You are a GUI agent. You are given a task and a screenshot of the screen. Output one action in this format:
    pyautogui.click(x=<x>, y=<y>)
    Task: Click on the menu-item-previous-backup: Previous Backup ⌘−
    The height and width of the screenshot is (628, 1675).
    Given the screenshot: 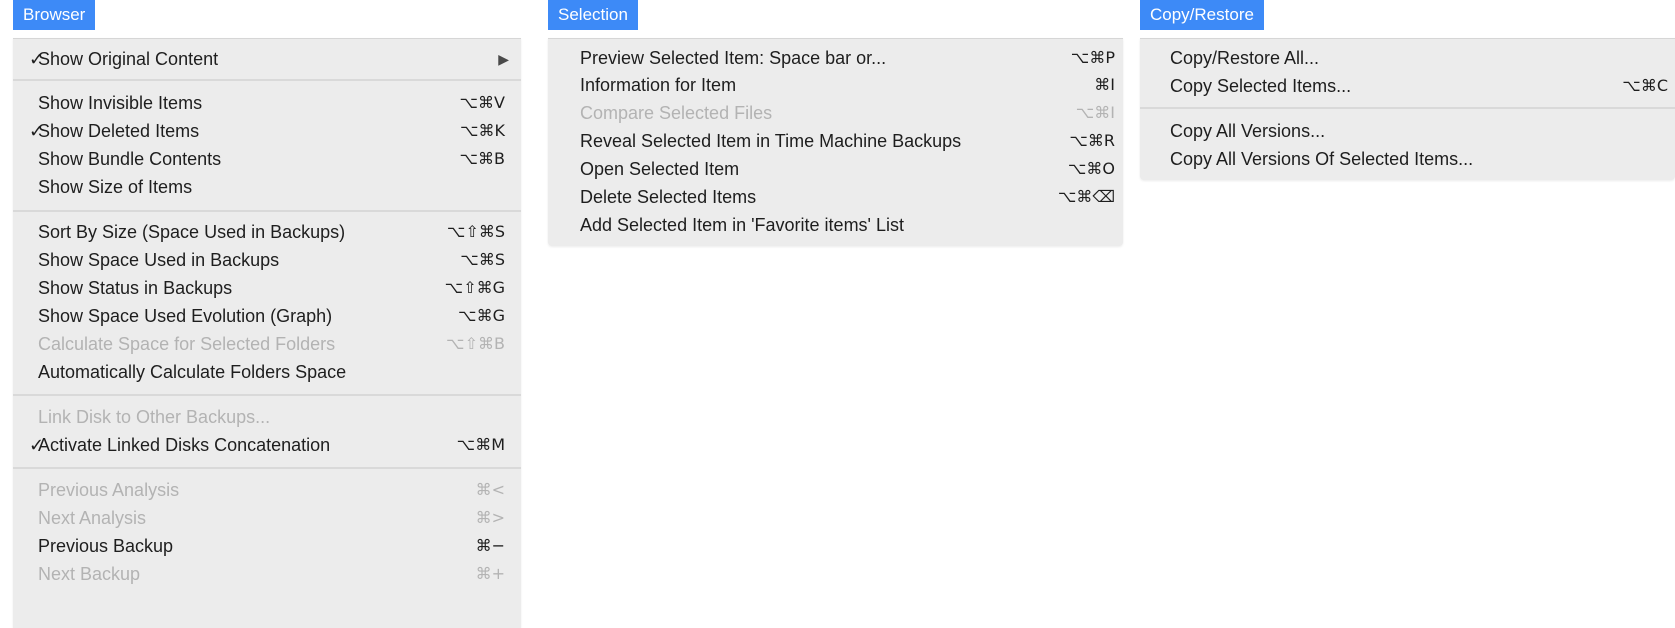 What is the action you would take?
    pyautogui.click(x=267, y=546)
    